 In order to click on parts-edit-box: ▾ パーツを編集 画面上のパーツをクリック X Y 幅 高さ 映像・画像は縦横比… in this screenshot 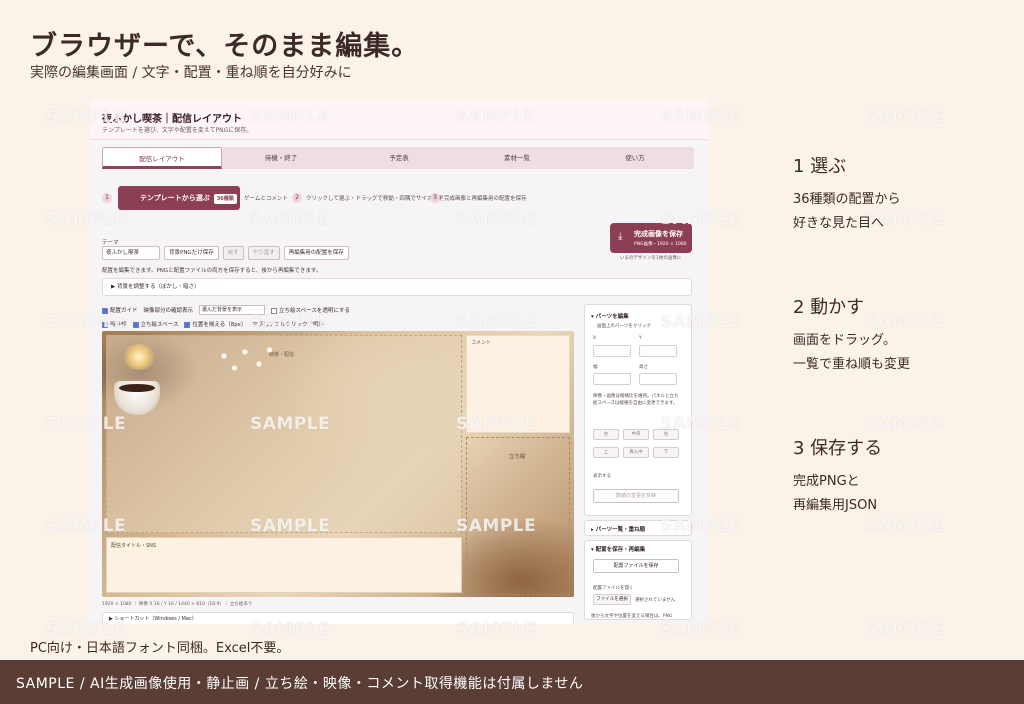, I will do `click(638, 410)`.